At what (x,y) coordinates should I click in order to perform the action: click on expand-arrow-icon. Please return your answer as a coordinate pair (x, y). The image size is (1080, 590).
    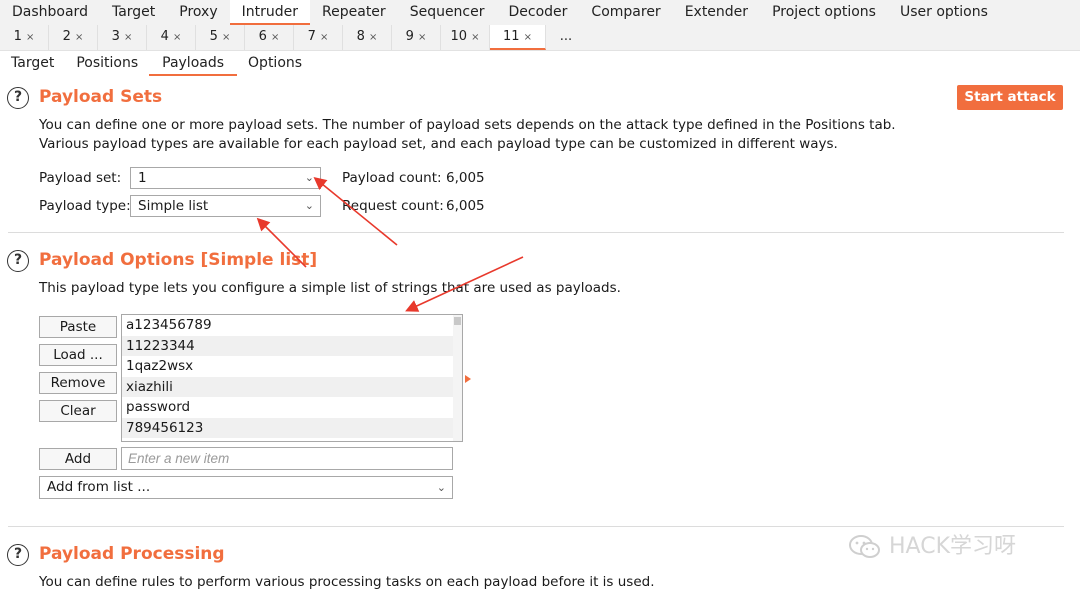
    Looking at the image, I should click on (468, 379).